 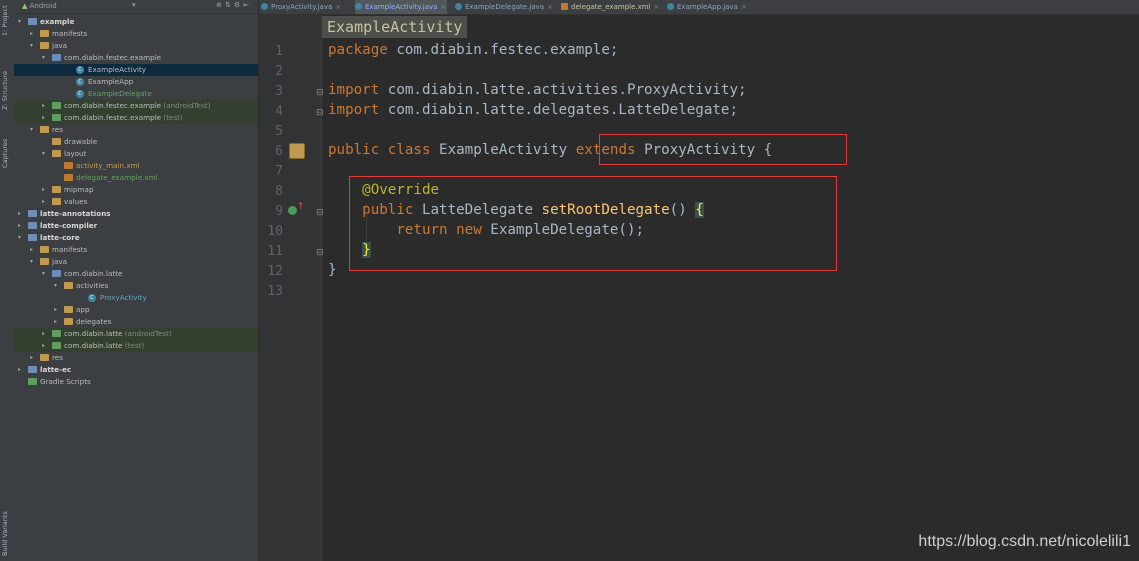 What do you see at coordinates (136, 82) in the screenshot?
I see `tree-item-file-exampleapp: C ExampleApp` at bounding box center [136, 82].